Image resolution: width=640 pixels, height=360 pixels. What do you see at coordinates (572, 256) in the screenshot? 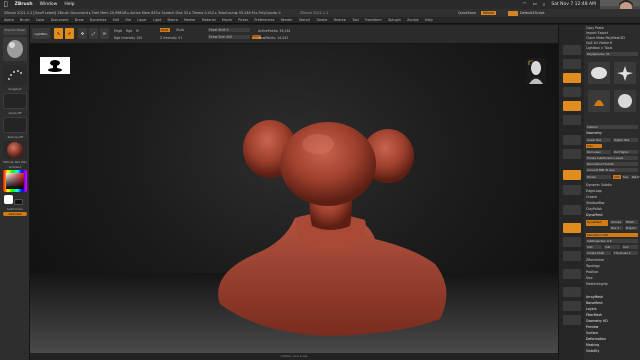
I see `rotate-view-icon` at bounding box center [572, 256].